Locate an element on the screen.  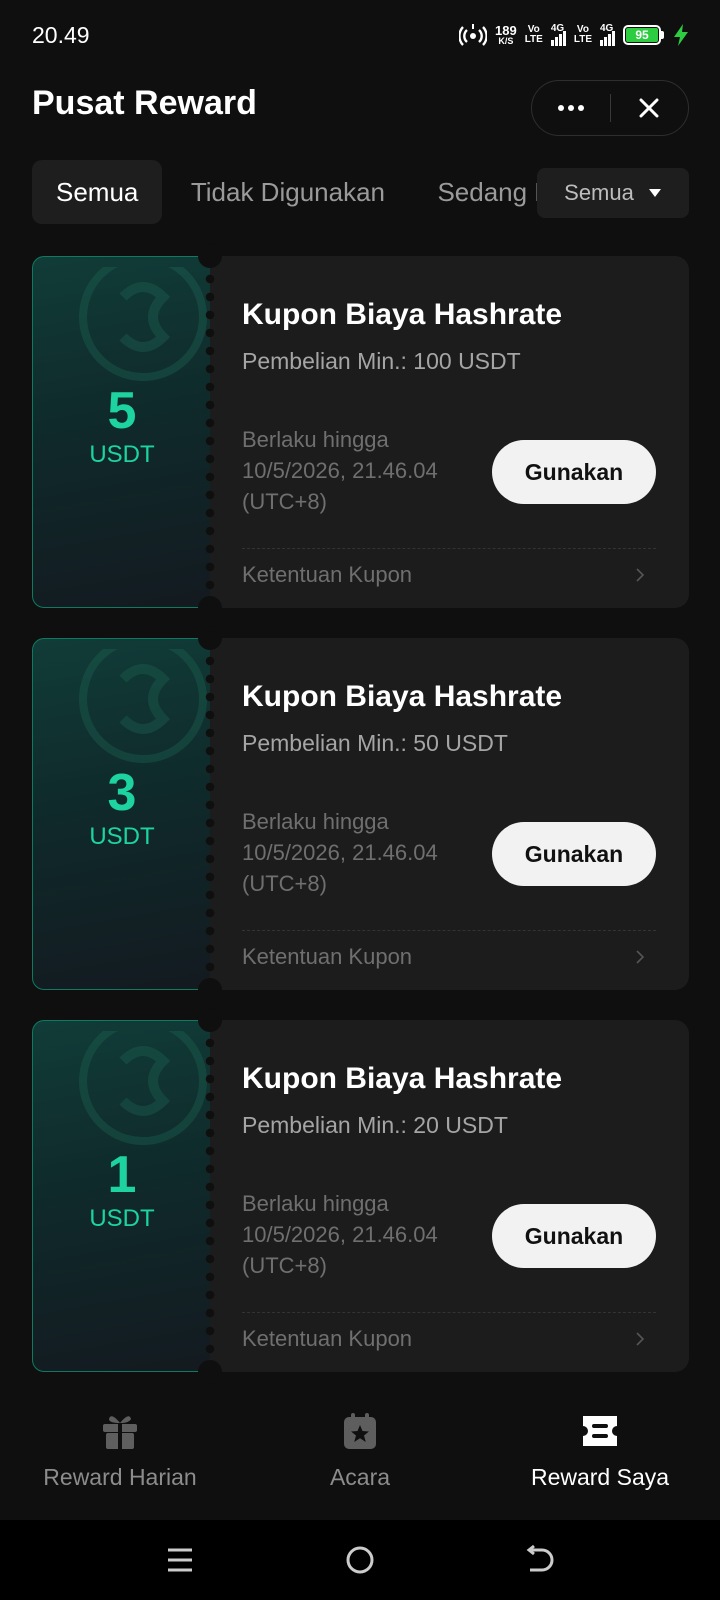
status-icons: 189 K/S Vo LTE 4G Vo LTE 4G 95 is located at coordinates (574, 35).